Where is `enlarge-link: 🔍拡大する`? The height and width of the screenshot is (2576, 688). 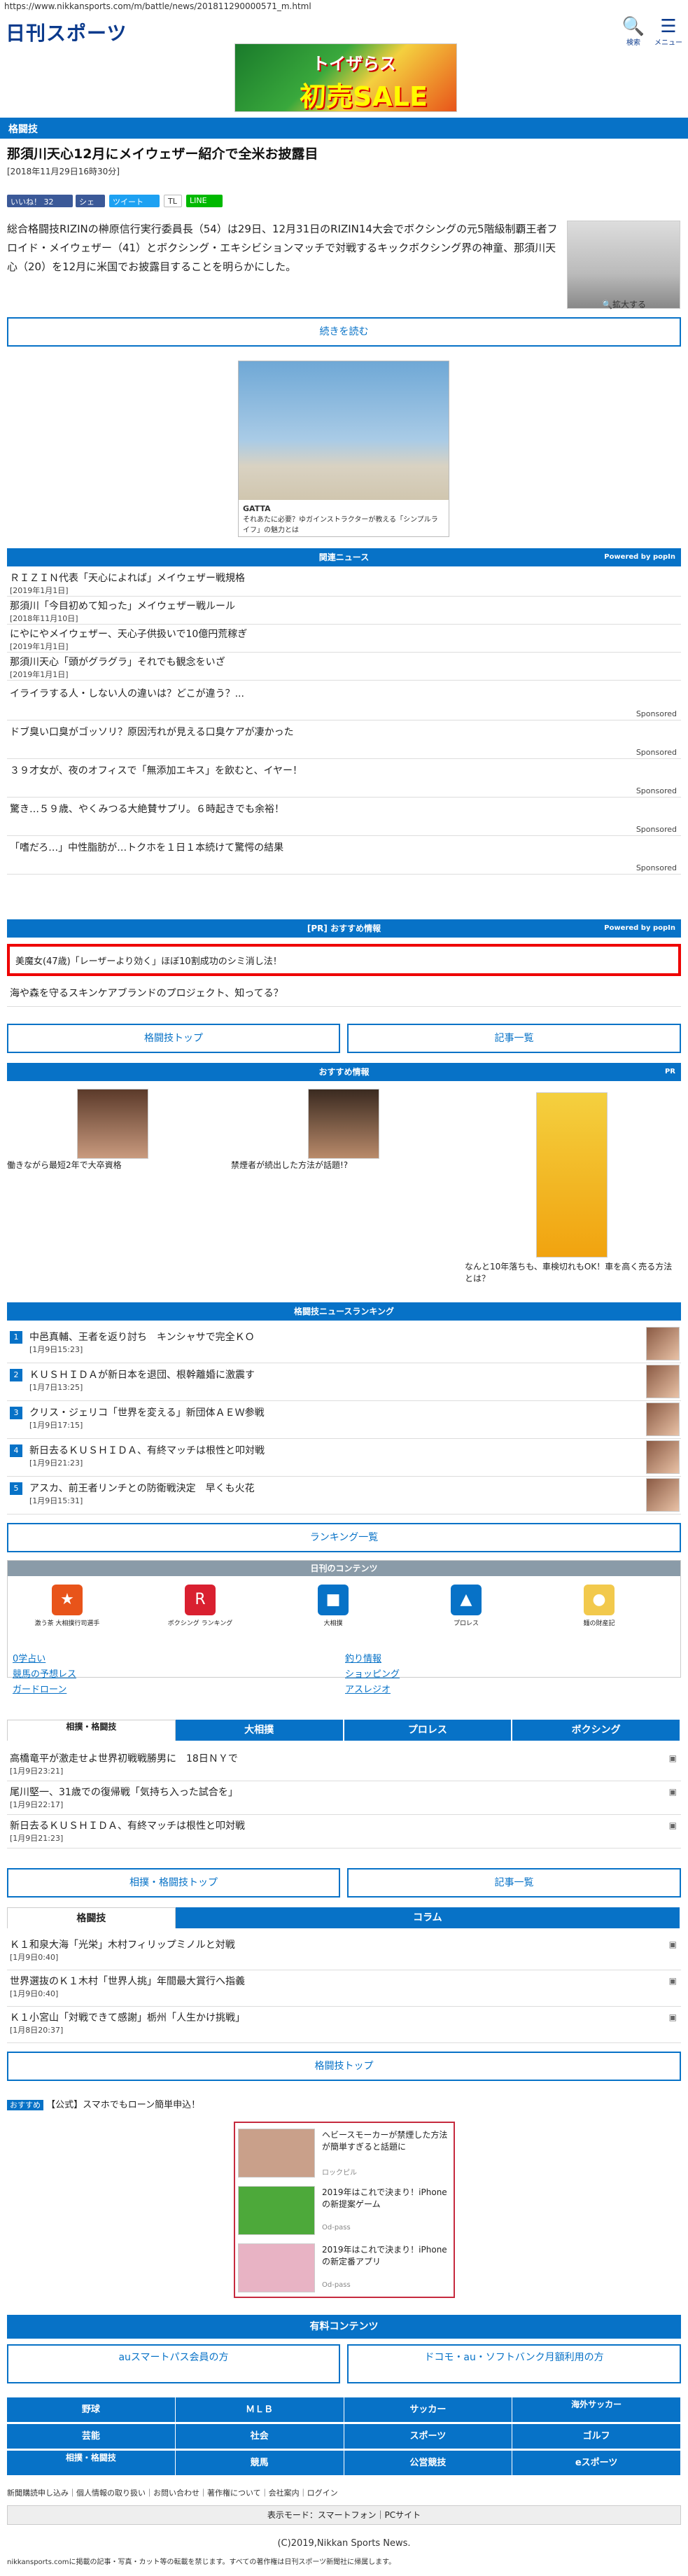 enlarge-link: 🔍拡大する is located at coordinates (624, 304).